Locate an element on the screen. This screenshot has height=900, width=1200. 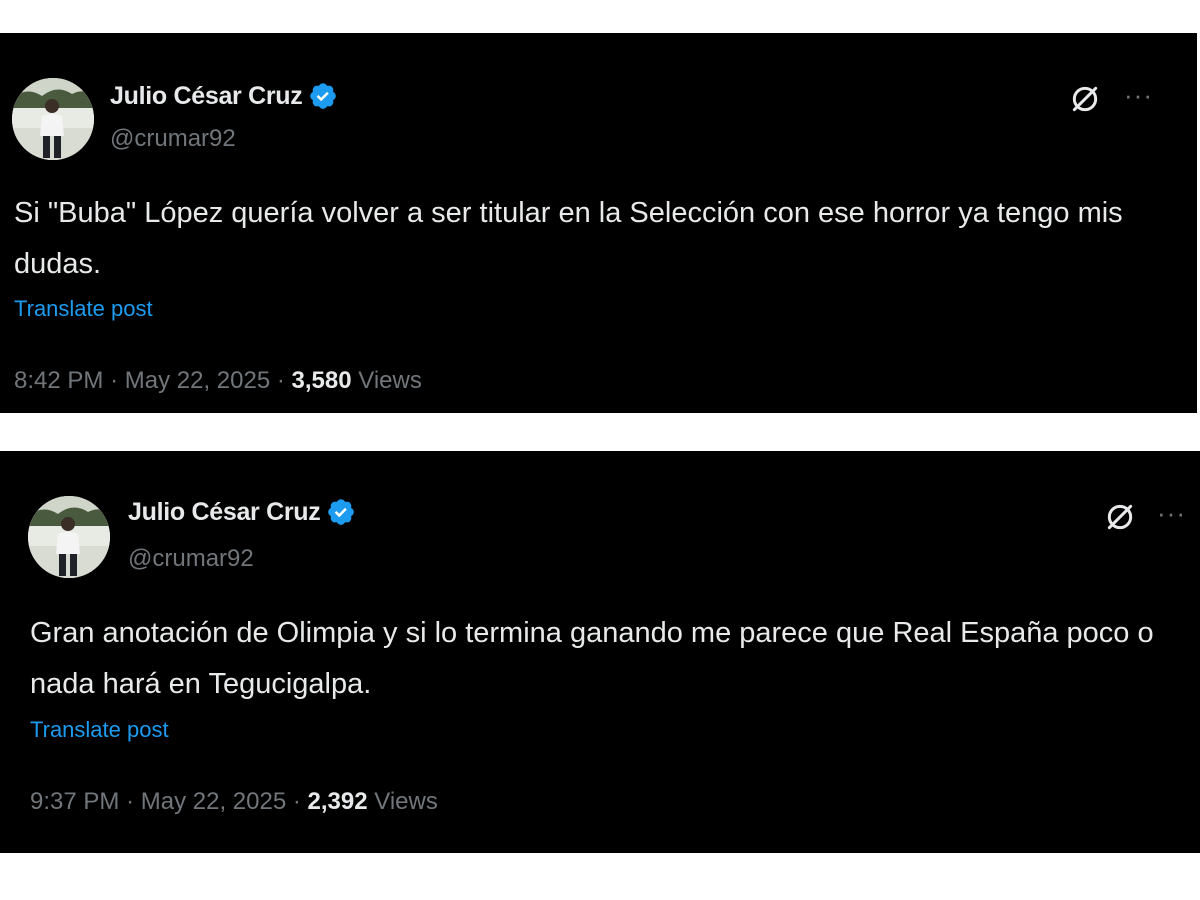
views-count: 2,392 is located at coordinates (337, 801).